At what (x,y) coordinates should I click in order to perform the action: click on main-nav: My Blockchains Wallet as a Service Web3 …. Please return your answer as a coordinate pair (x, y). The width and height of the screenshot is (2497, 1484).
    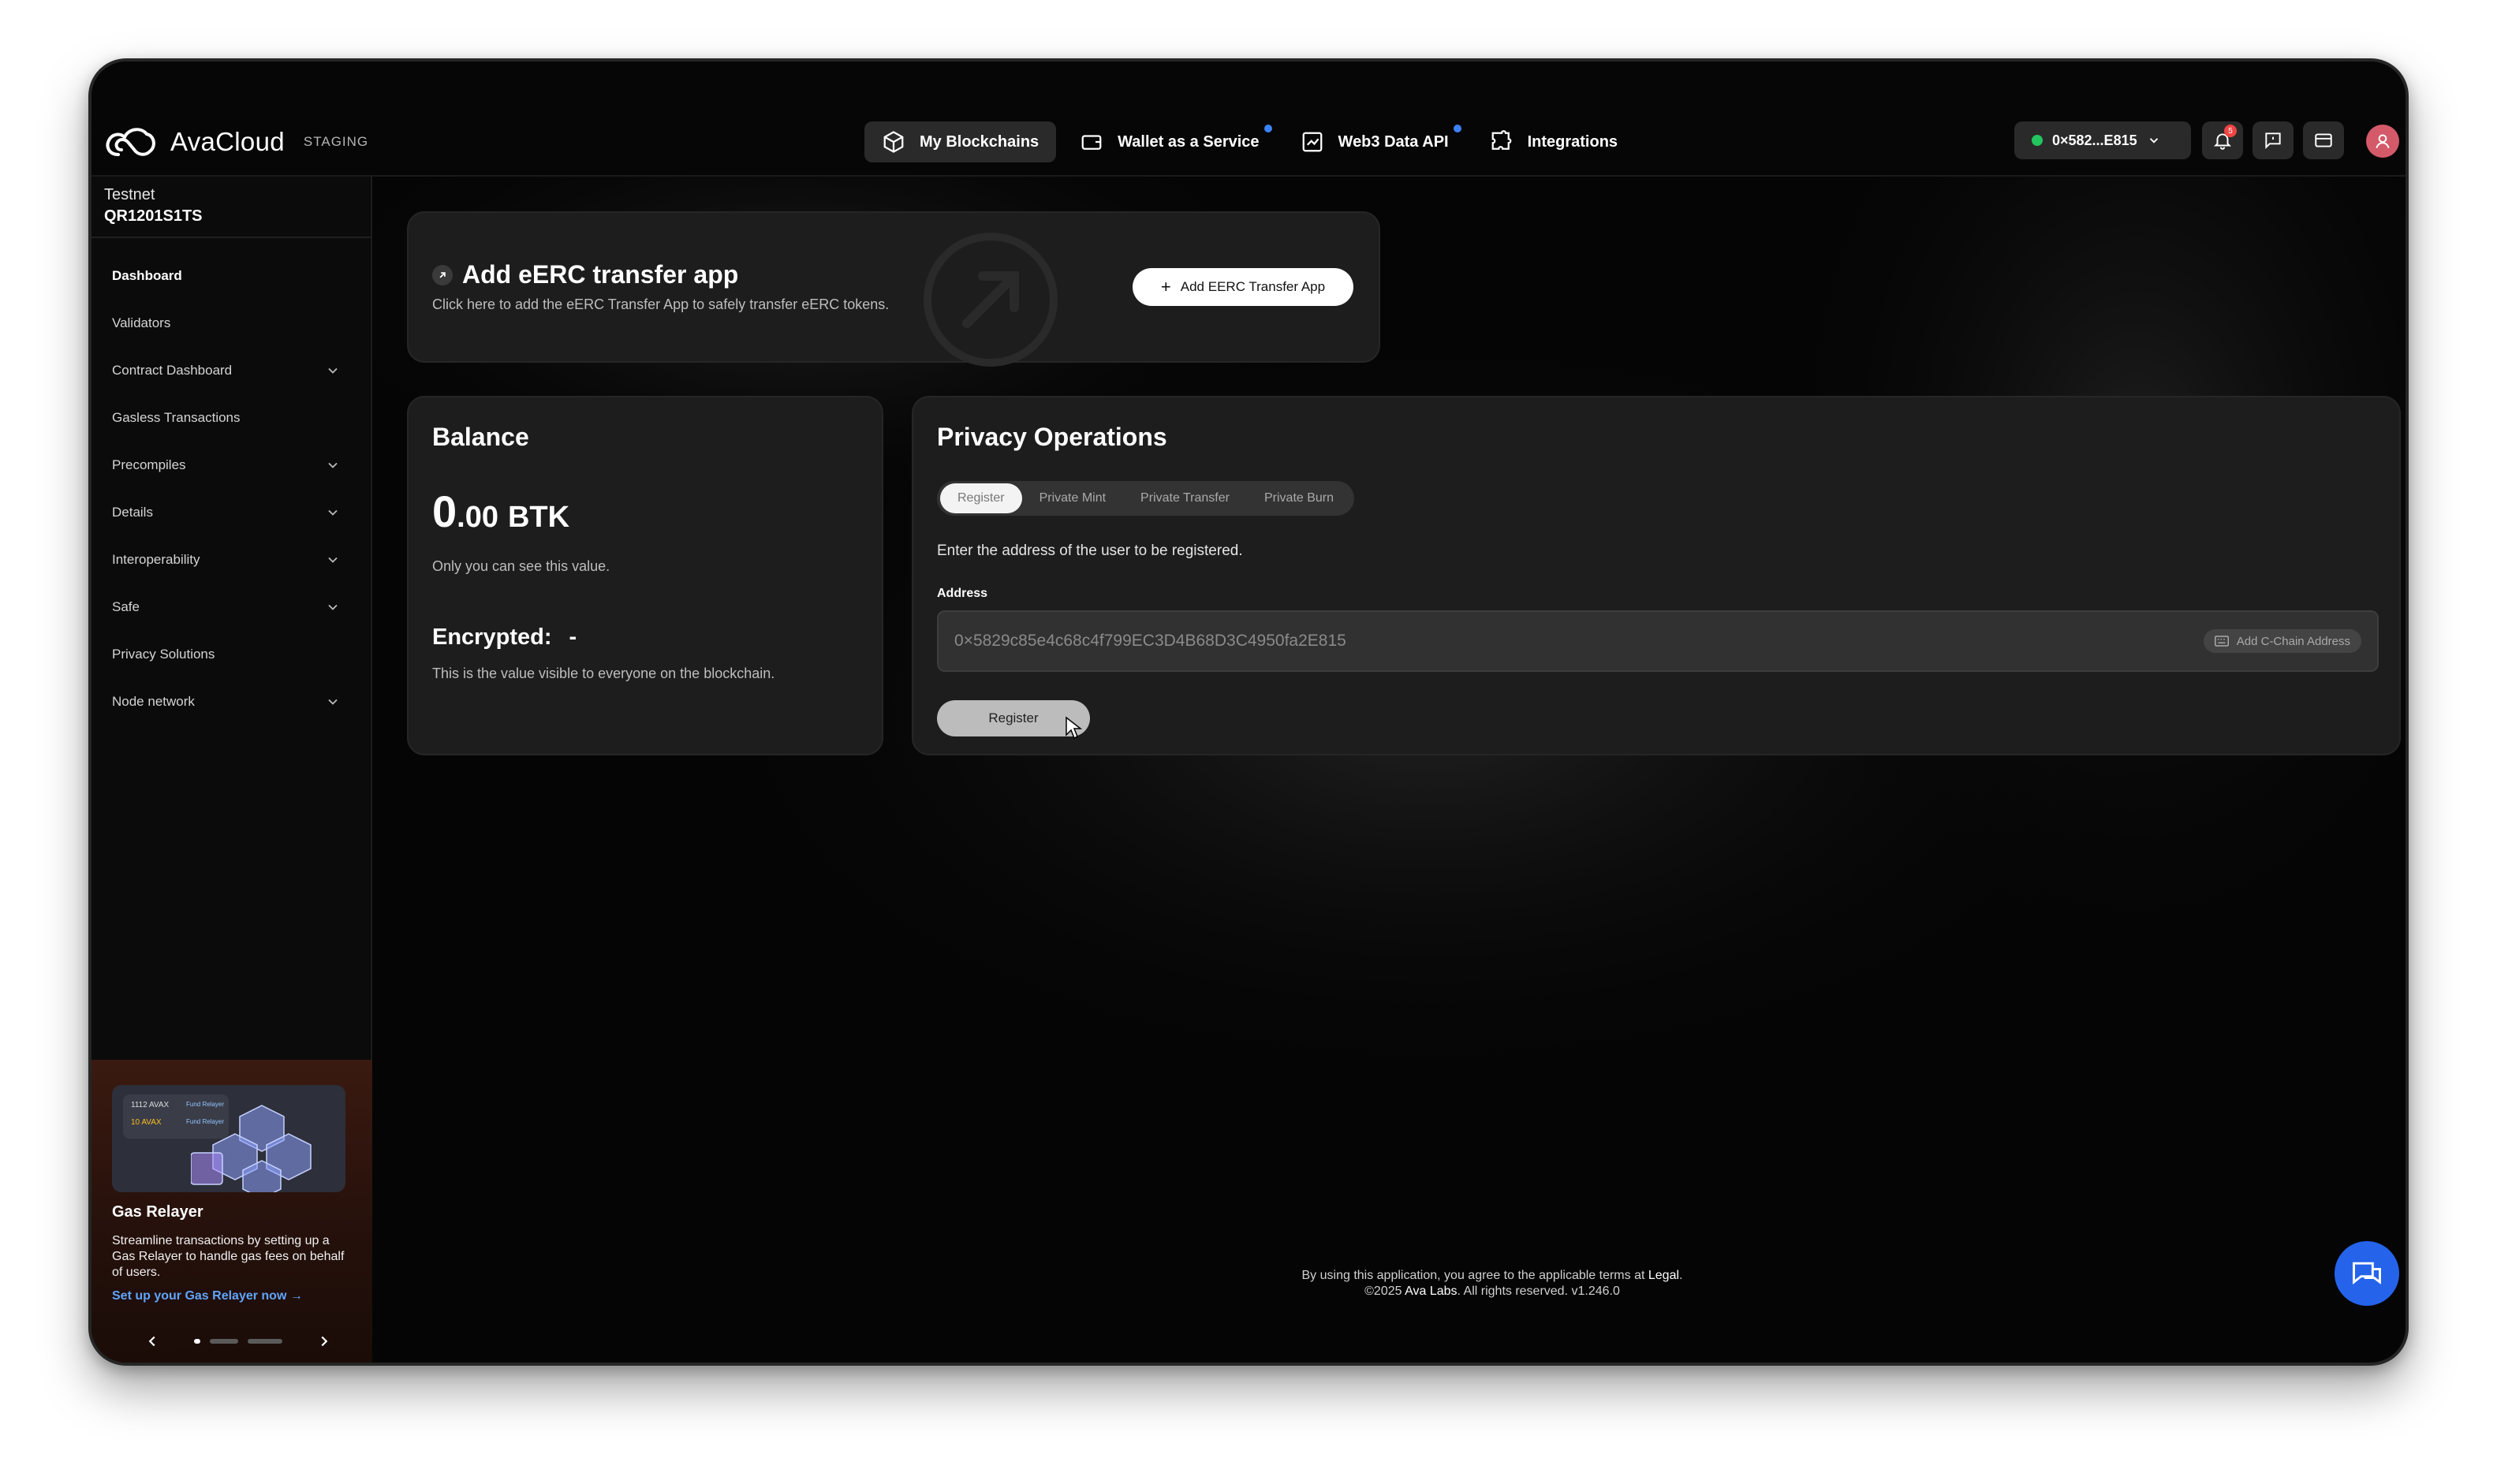
    Looking at the image, I should click on (1249, 141).